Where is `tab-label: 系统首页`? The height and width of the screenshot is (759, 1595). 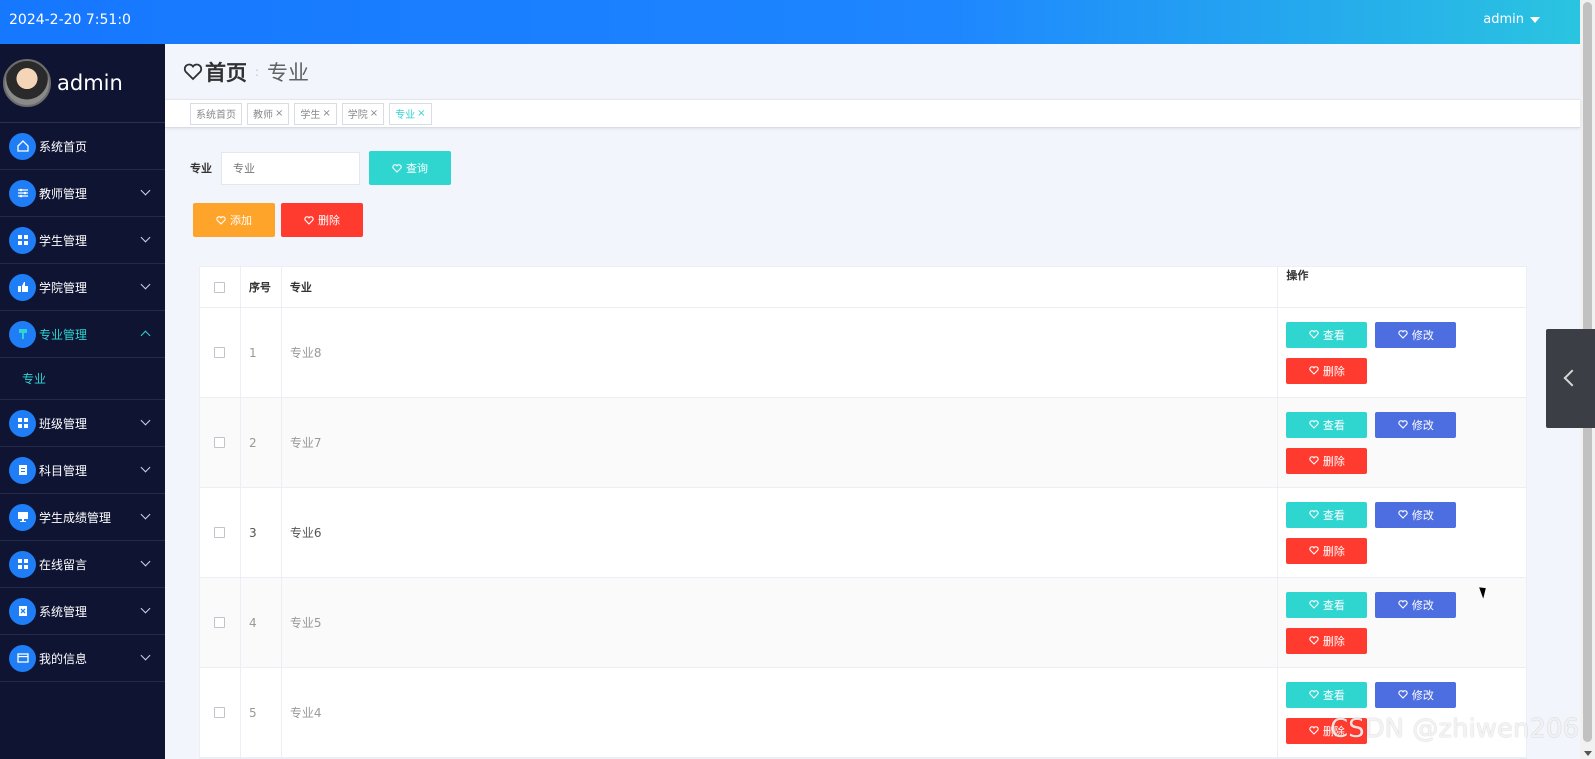
tab-label: 系统首页 is located at coordinates (216, 113).